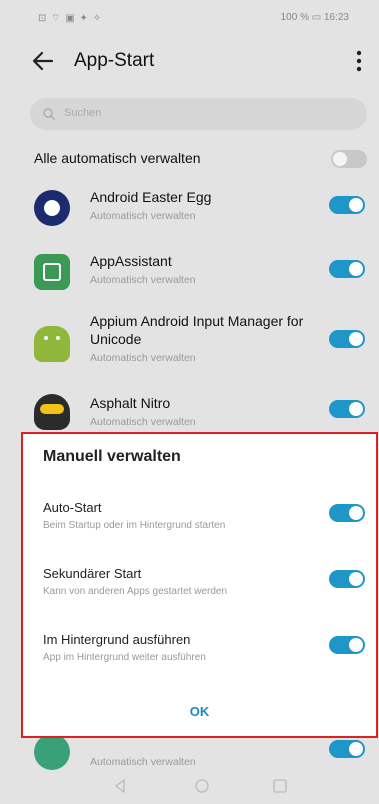  What do you see at coordinates (130, 403) in the screenshot?
I see `app-name: Asphalt Nitro` at bounding box center [130, 403].